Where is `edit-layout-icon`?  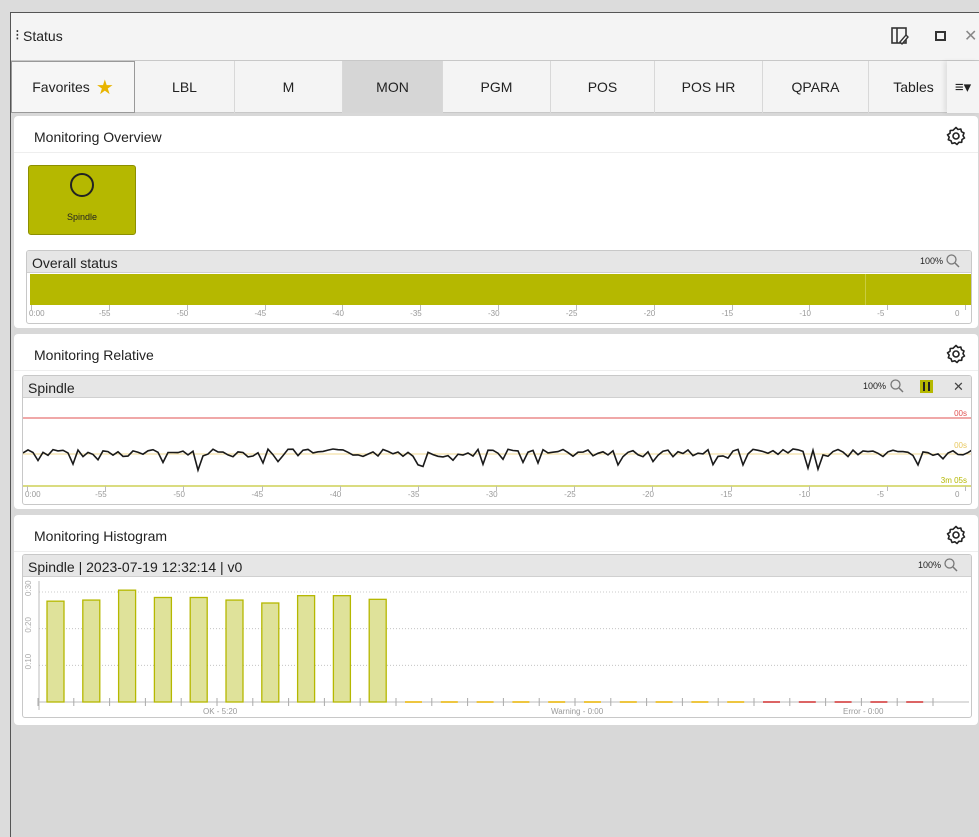
edit-layout-icon is located at coordinates (900, 36).